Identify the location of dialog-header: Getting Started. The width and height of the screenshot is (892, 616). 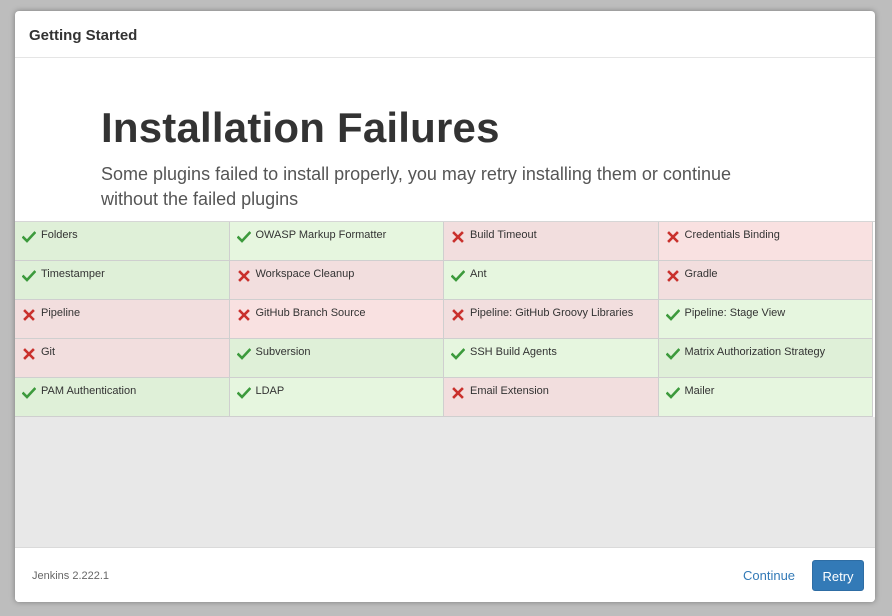
(445, 34).